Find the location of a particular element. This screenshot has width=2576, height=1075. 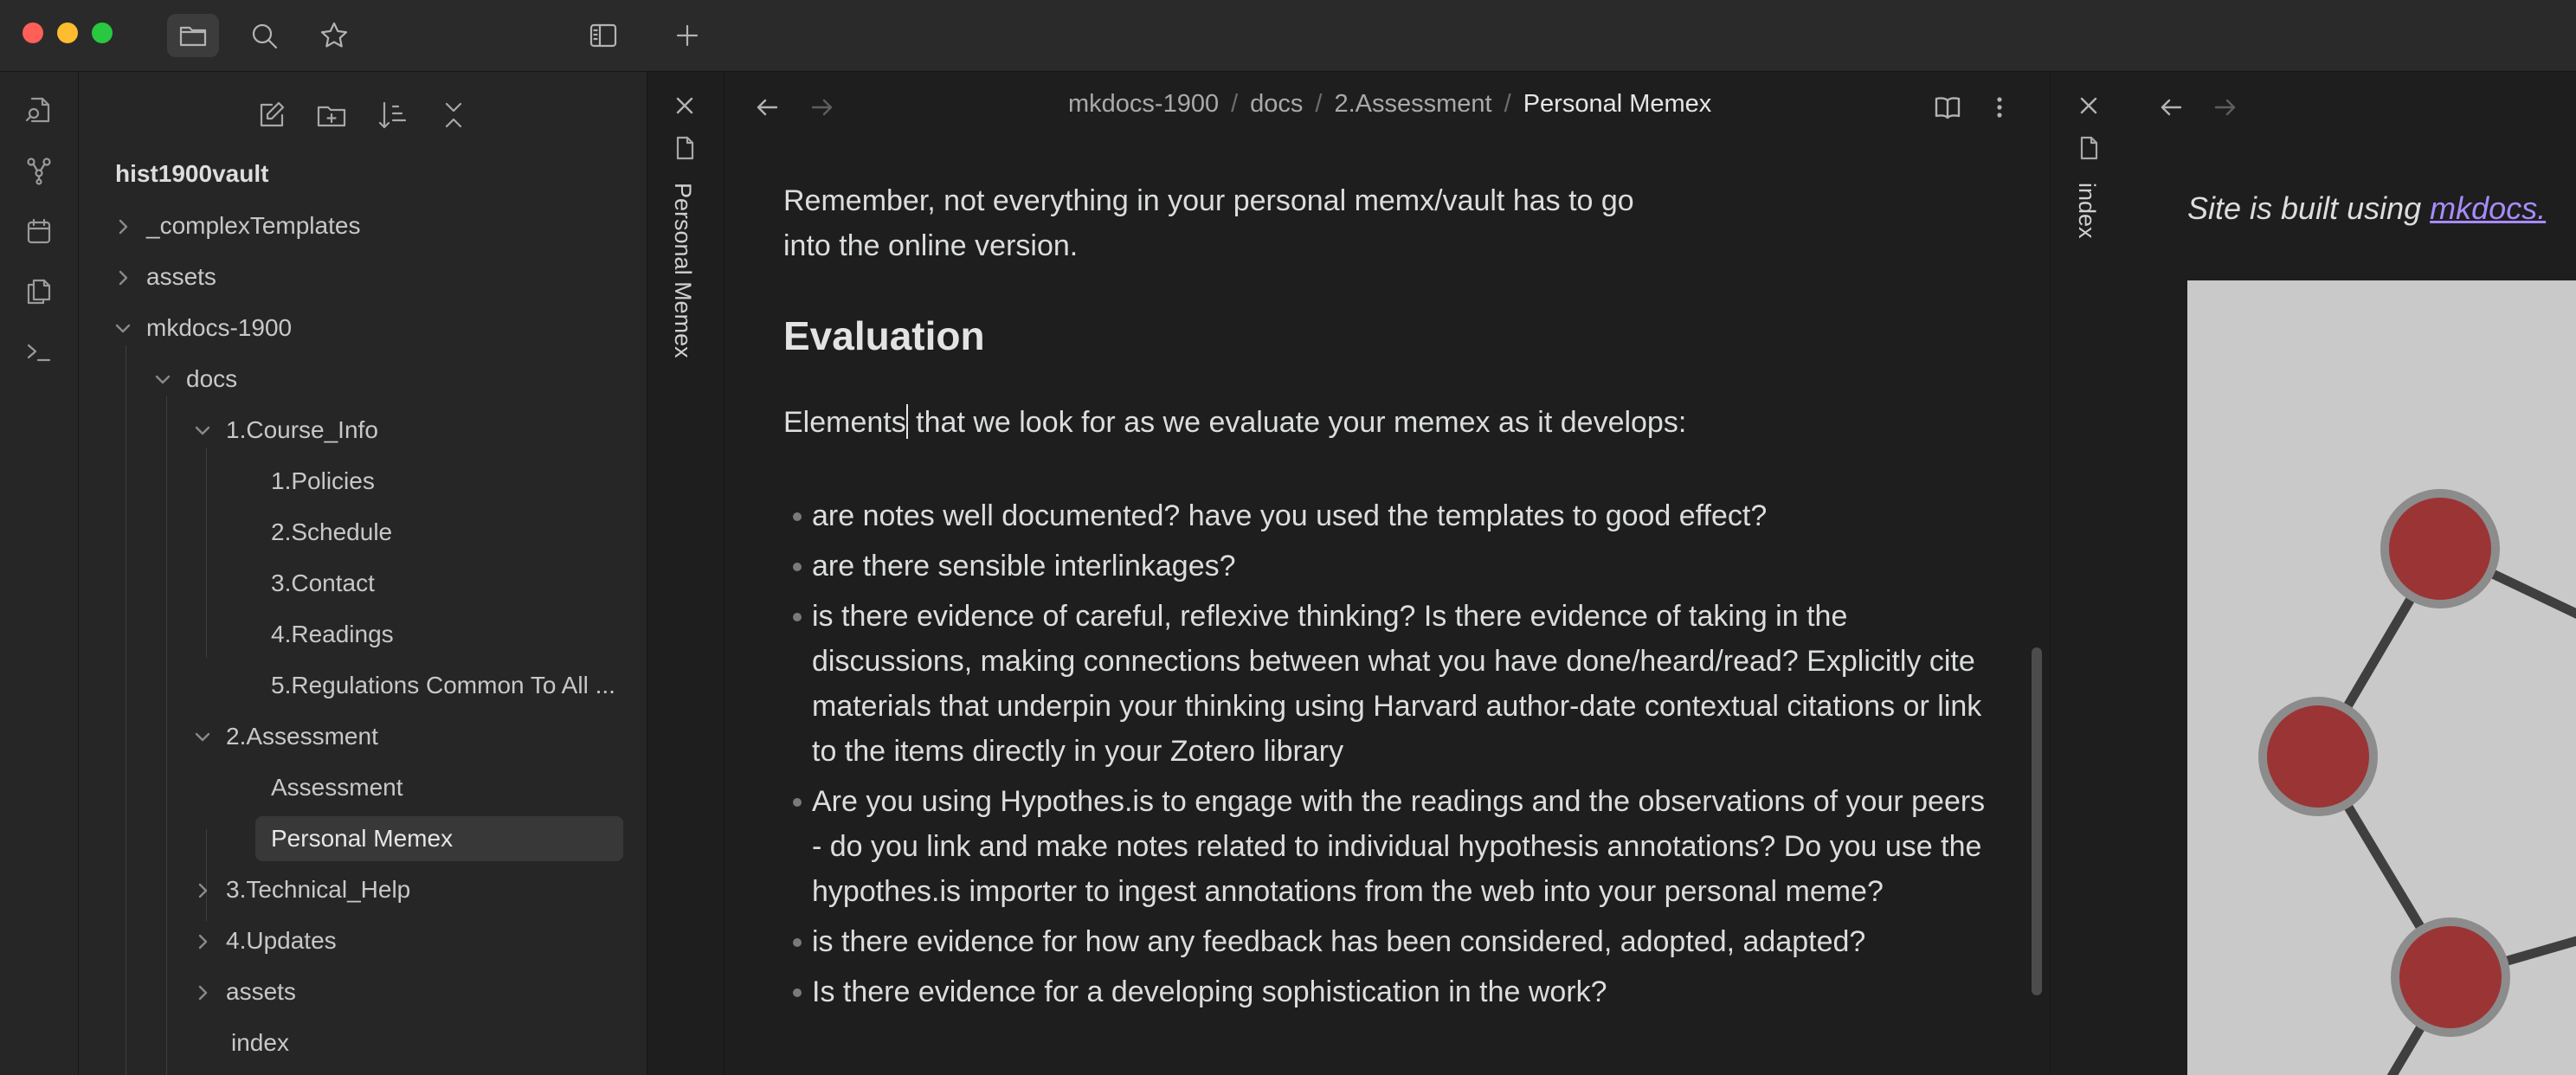

tree-file: 3.Contact is located at coordinates (323, 583).